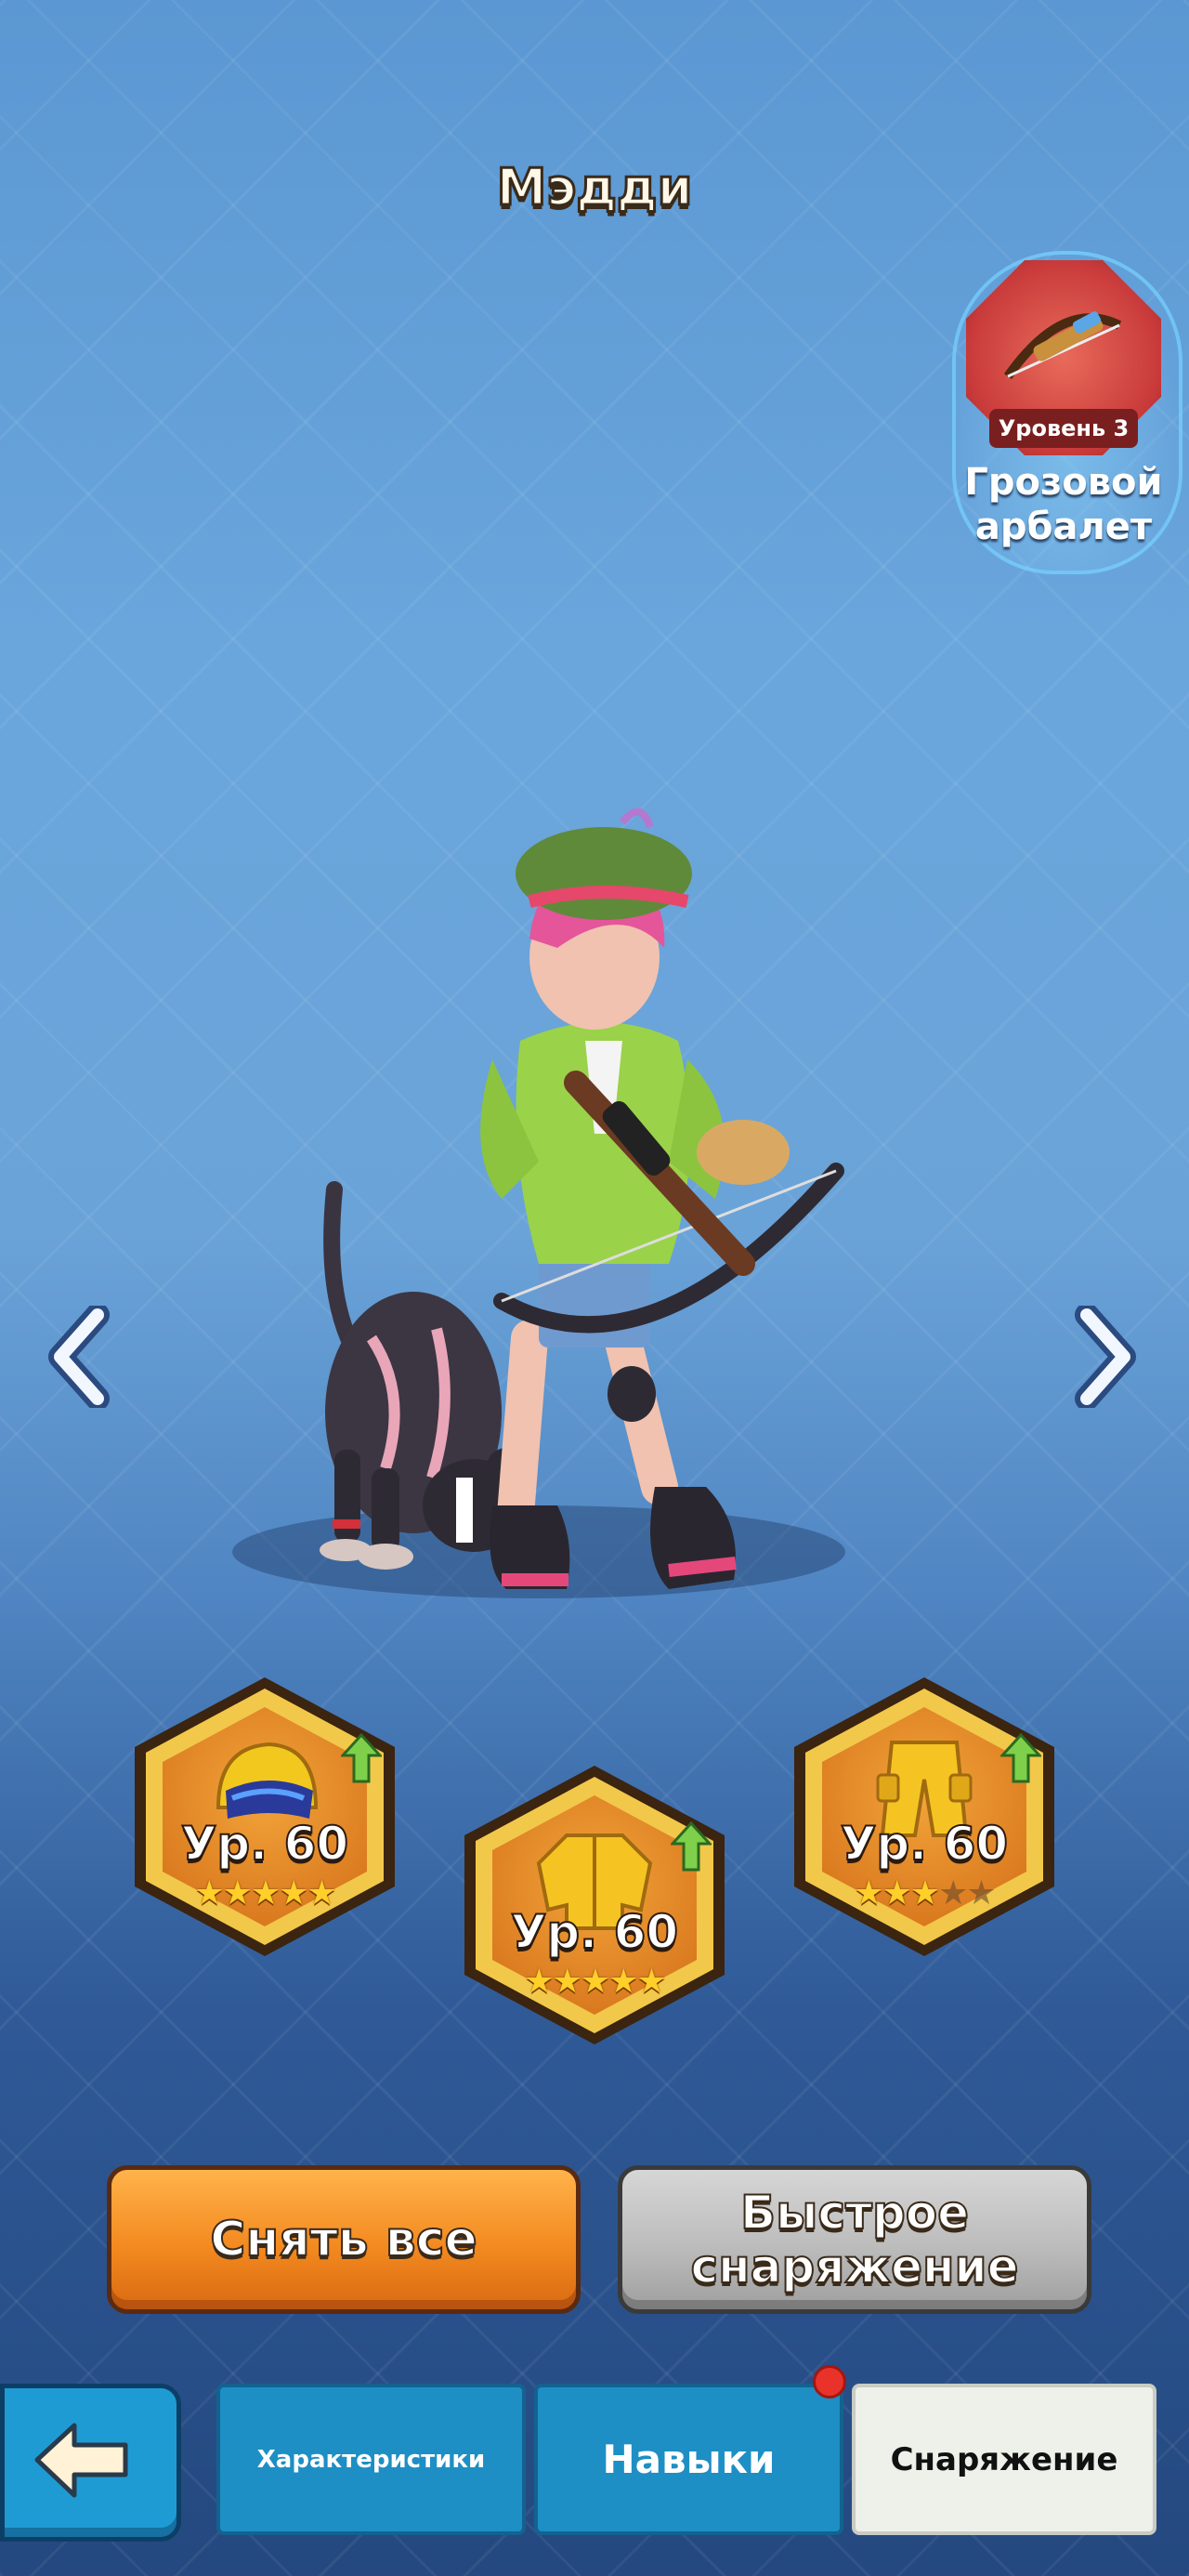 This screenshot has width=1189, height=2576. I want to click on remove-all-label: Снять все, so click(344, 2239).